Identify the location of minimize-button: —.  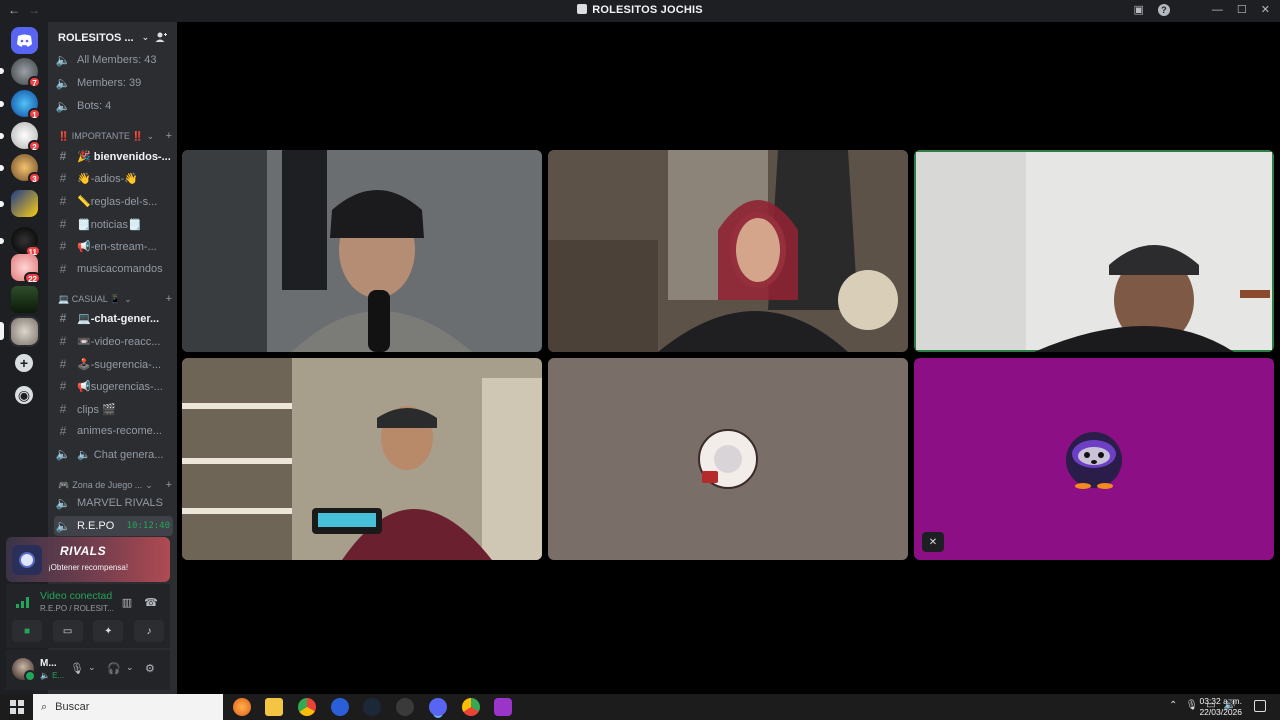
(1217, 10).